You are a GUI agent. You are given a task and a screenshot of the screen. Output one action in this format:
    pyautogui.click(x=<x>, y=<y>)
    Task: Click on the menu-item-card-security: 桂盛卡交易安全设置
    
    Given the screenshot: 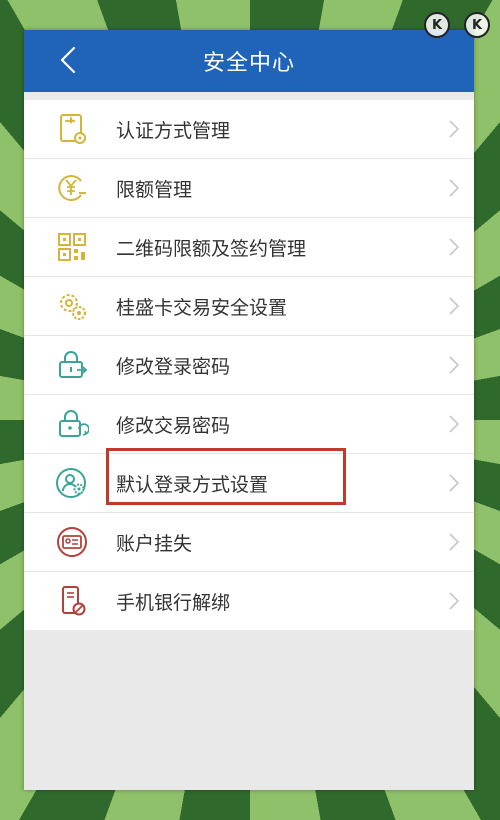 What is the action you would take?
    pyautogui.click(x=249, y=306)
    